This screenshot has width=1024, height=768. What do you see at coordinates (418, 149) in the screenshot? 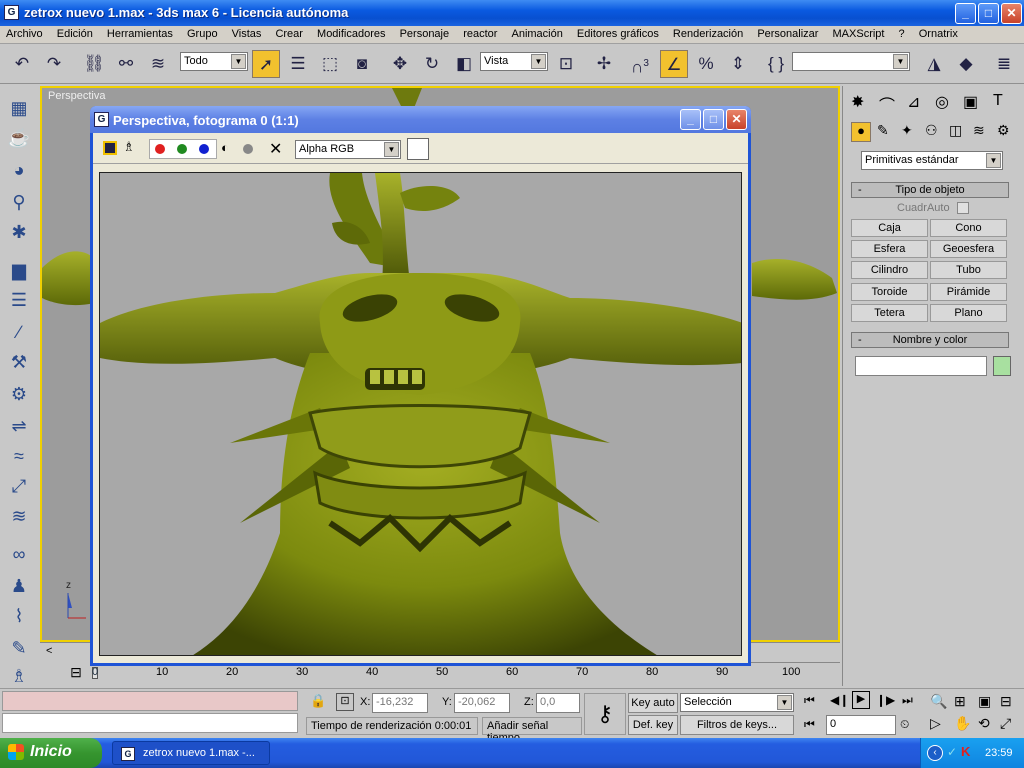
I see `color-swatch` at bounding box center [418, 149].